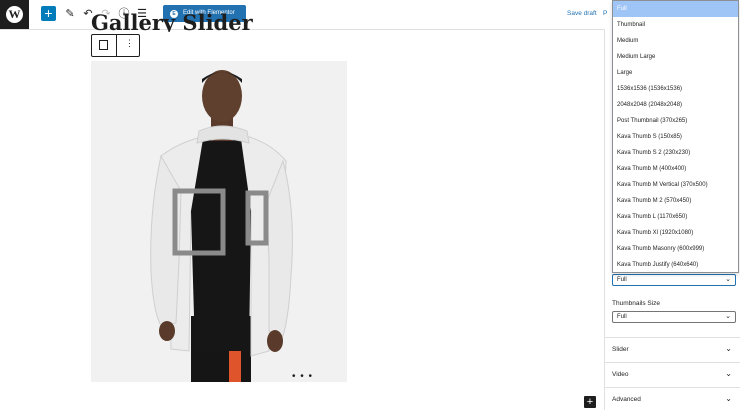 The width and height of the screenshot is (740, 412). What do you see at coordinates (672, 374) in the screenshot?
I see `panel-video: Video ⌄` at bounding box center [672, 374].